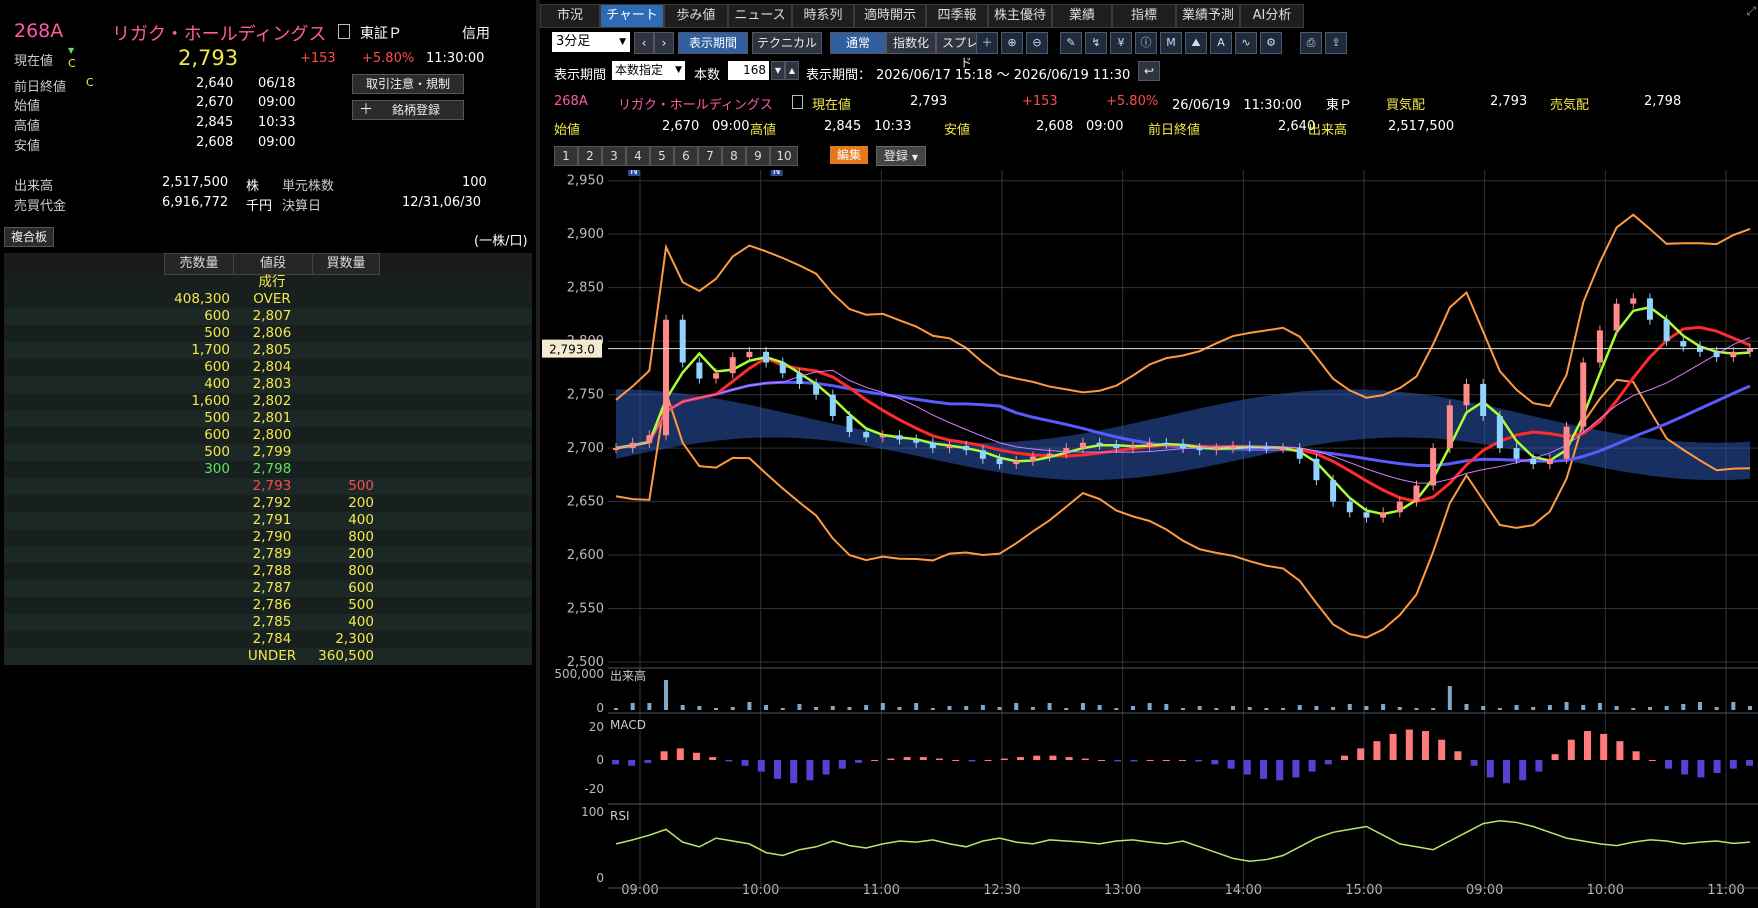  What do you see at coordinates (957, 16) in the screenshot?
I see `tab-6: 四季報` at bounding box center [957, 16].